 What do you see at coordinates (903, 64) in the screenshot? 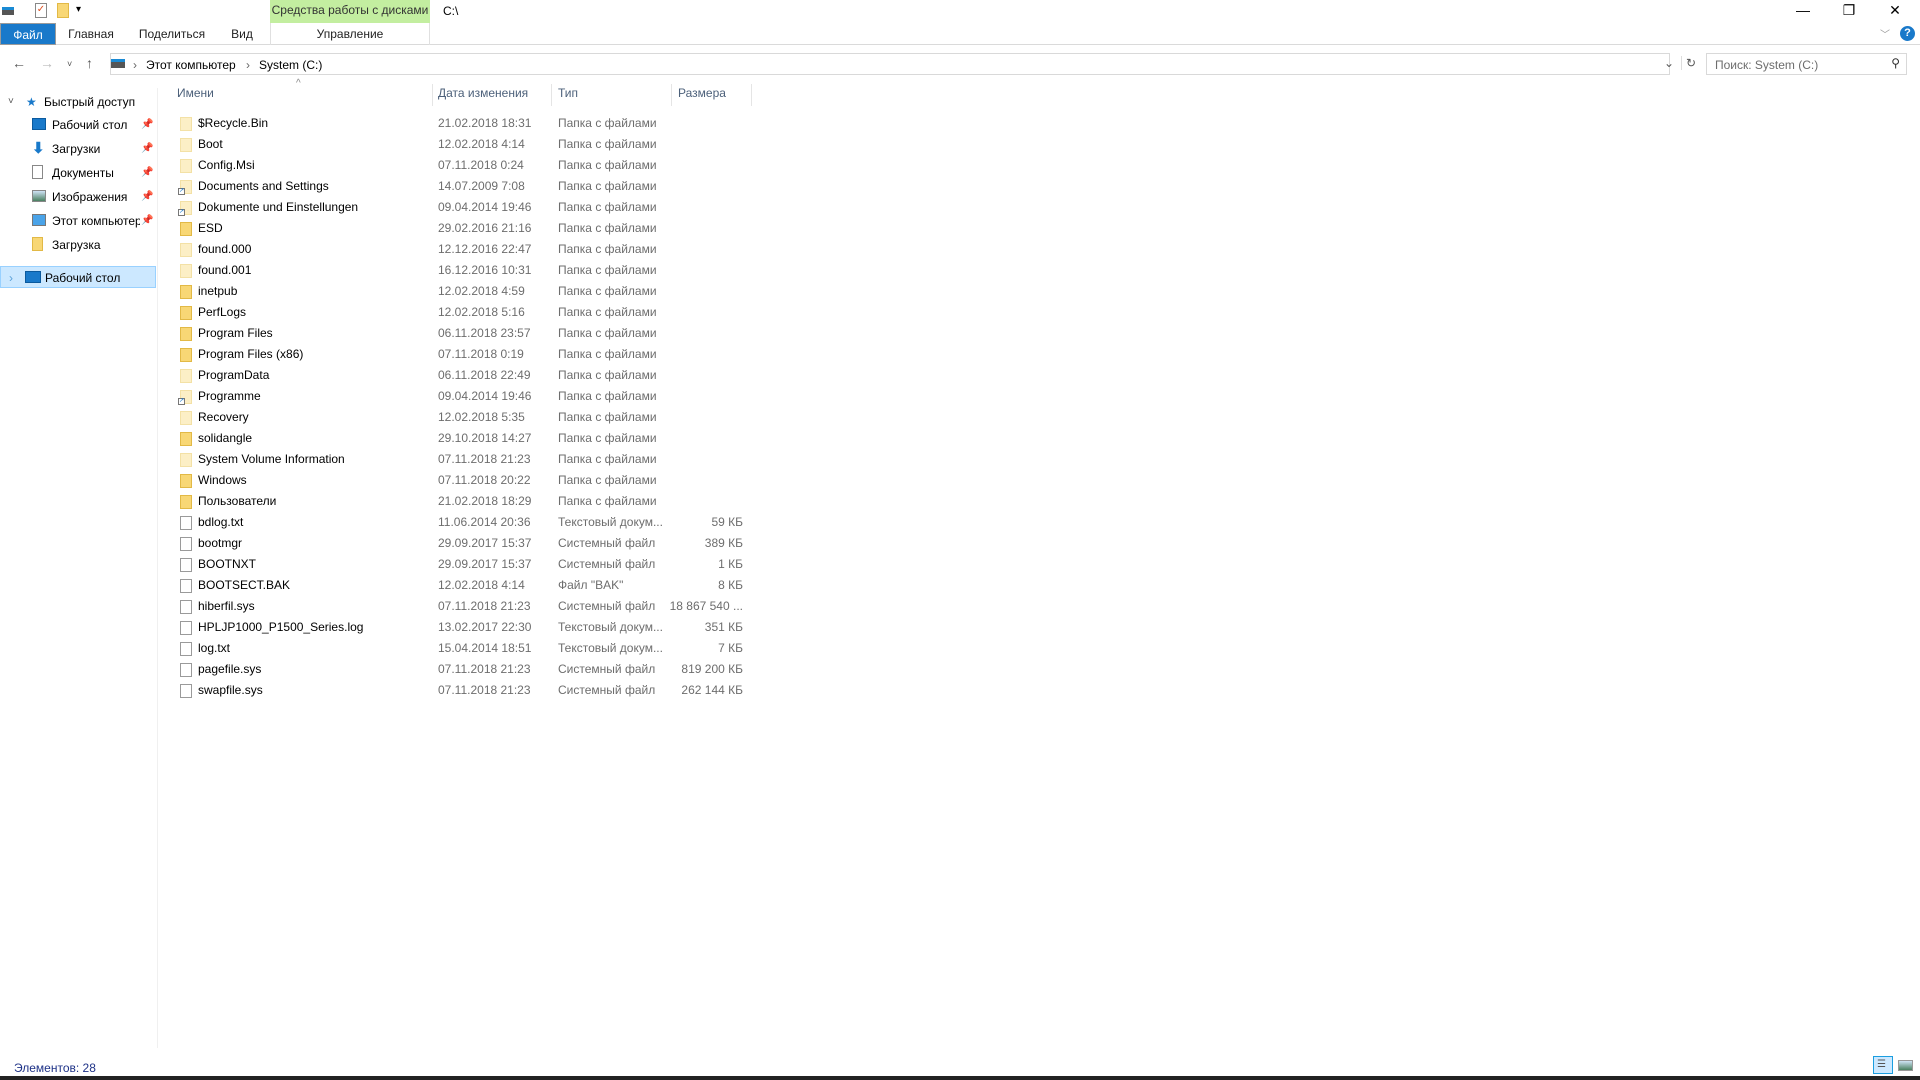
I see `address-bar: › Этот компьютер › System (C:) ⌄ ↻` at bounding box center [903, 64].